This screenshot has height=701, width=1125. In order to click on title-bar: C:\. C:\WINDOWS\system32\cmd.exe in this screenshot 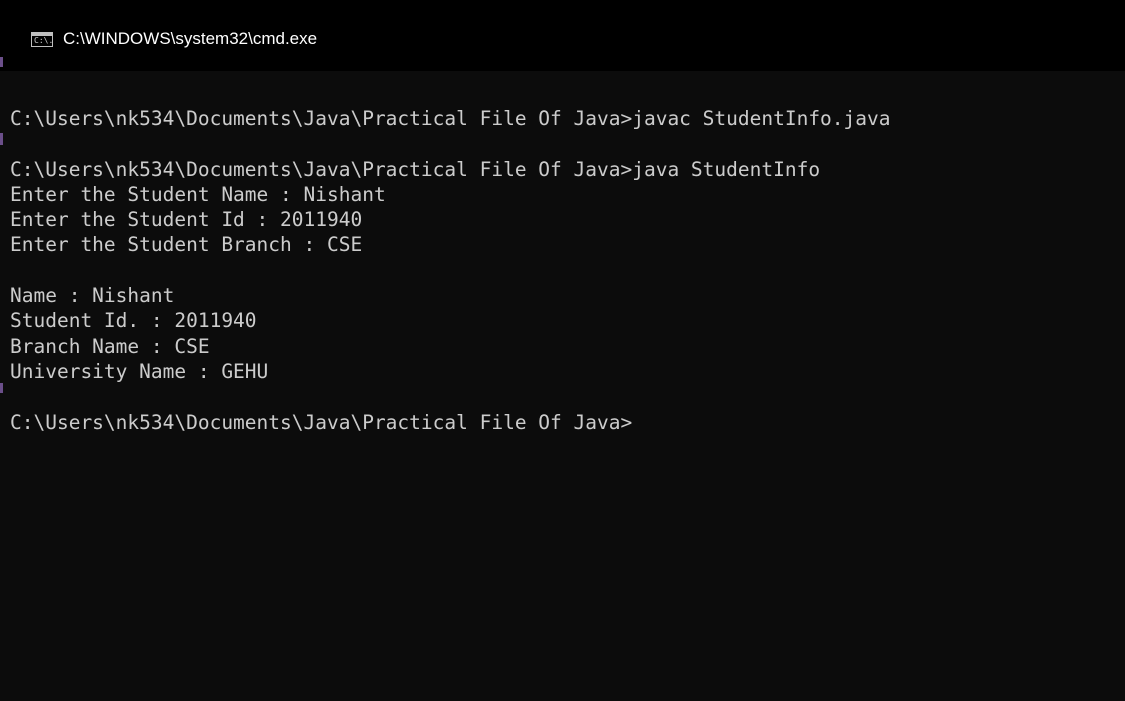, I will do `click(562, 35)`.